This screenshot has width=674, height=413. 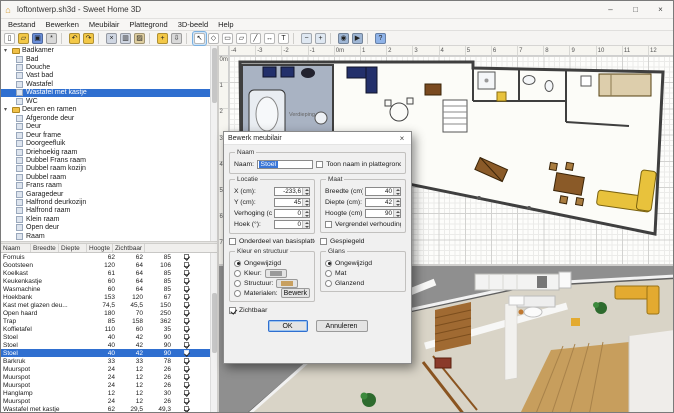 I want to click on column-header: Naam, so click(x=16, y=248).